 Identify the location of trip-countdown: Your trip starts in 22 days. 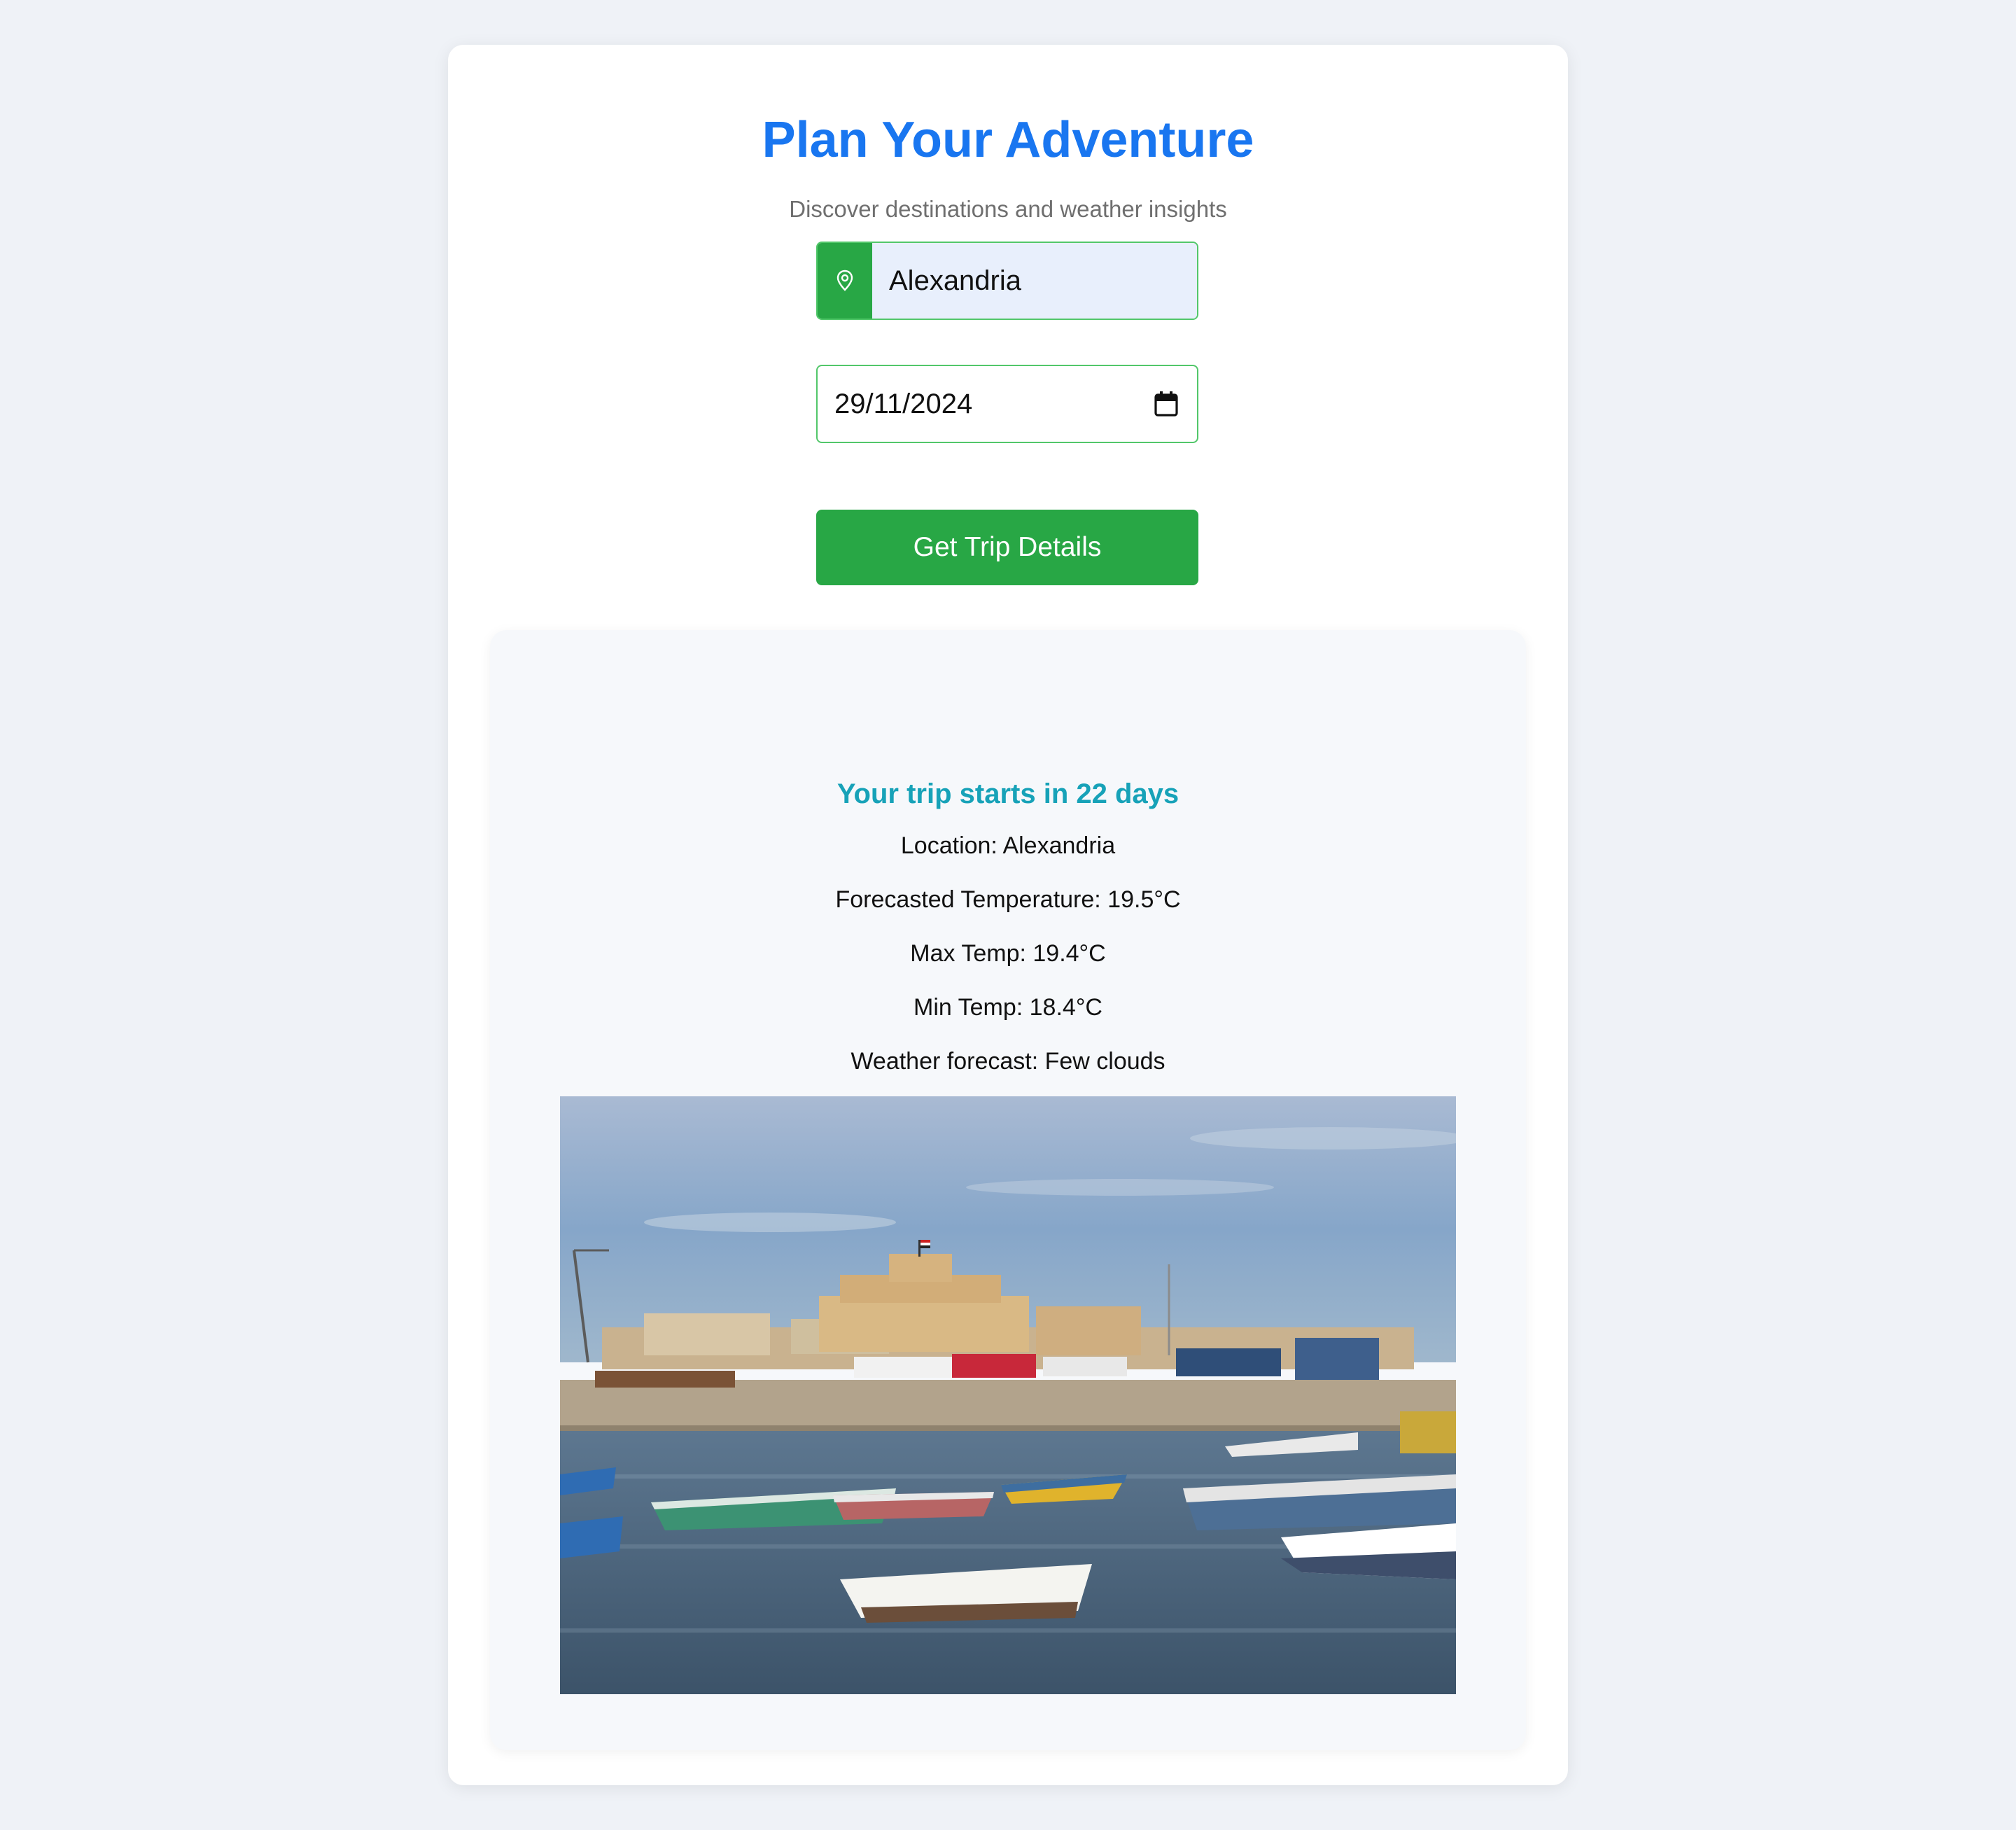
(1008, 793).